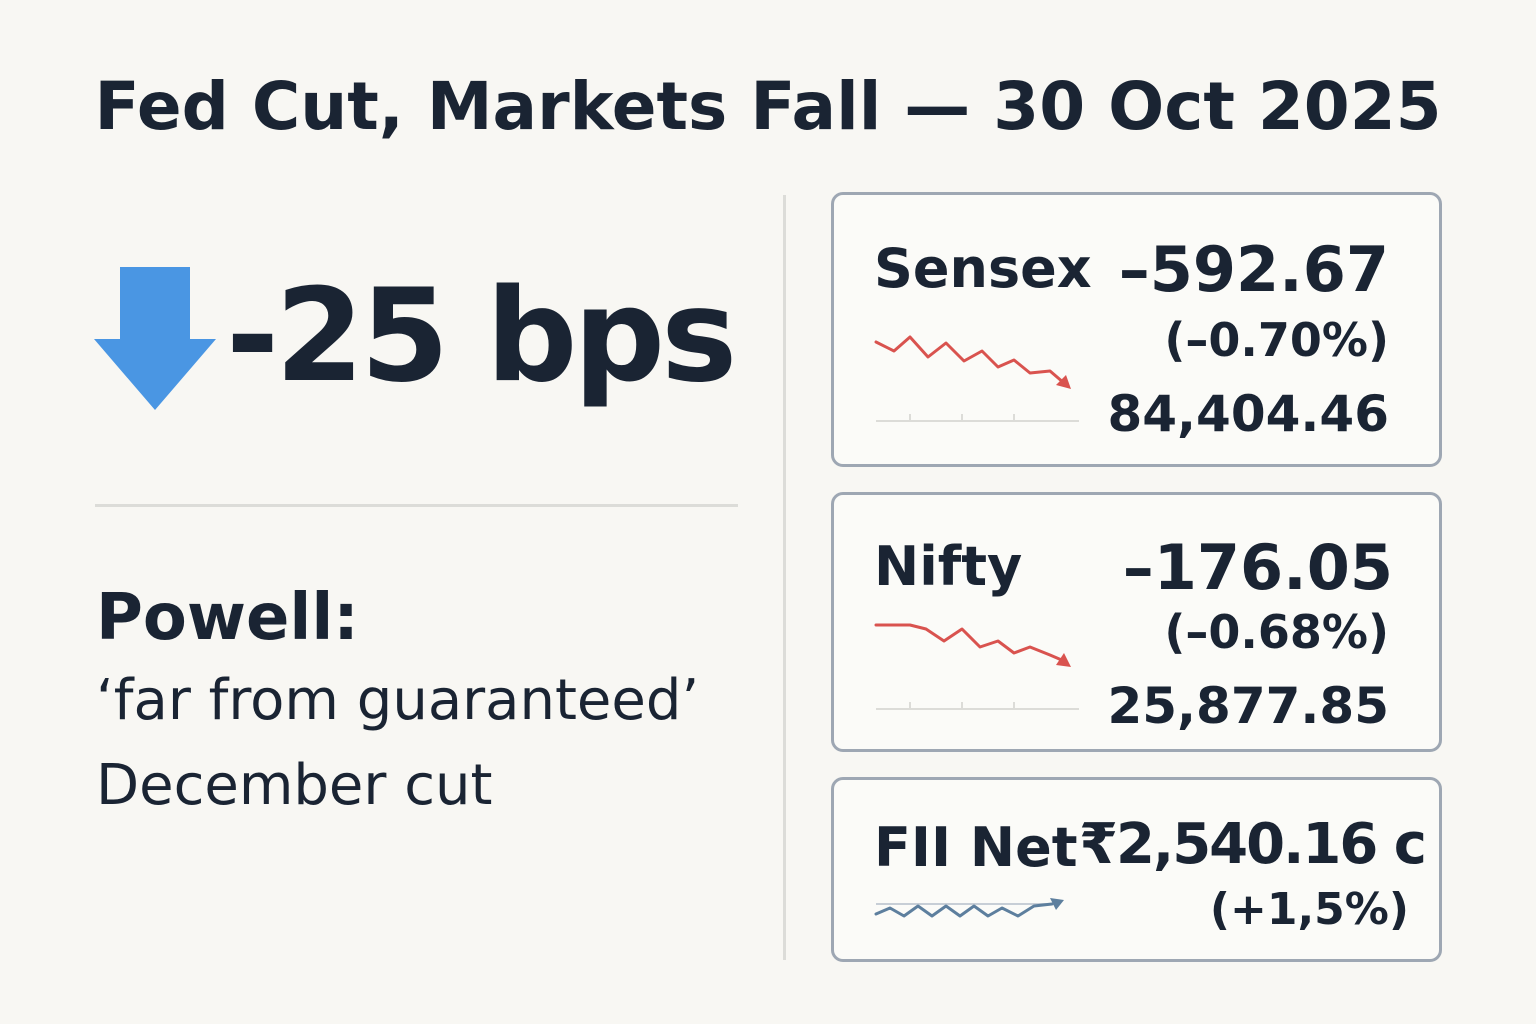  Describe the element at coordinates (976, 847) in the screenshot. I see `fii-net-label: FII Net` at that location.